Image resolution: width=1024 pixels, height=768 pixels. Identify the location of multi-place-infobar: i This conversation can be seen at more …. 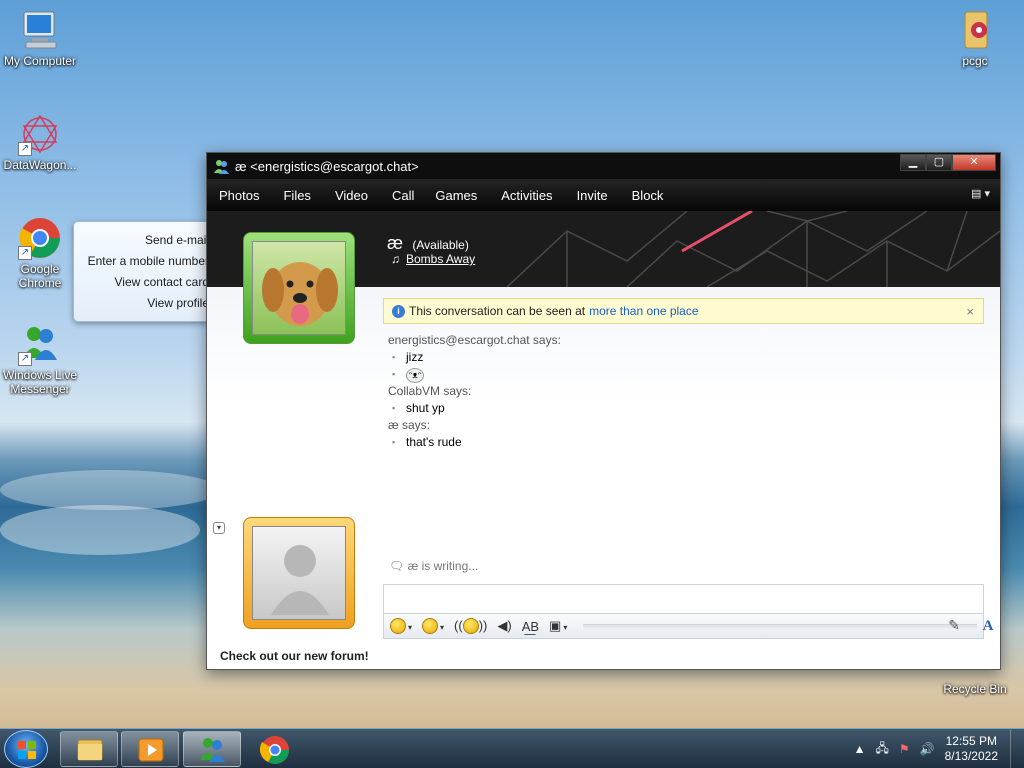
(683, 311).